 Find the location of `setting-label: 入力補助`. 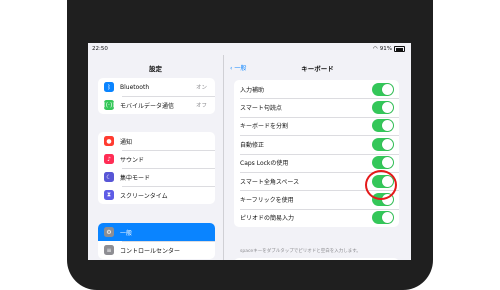

setting-label: 入力補助 is located at coordinates (252, 90).